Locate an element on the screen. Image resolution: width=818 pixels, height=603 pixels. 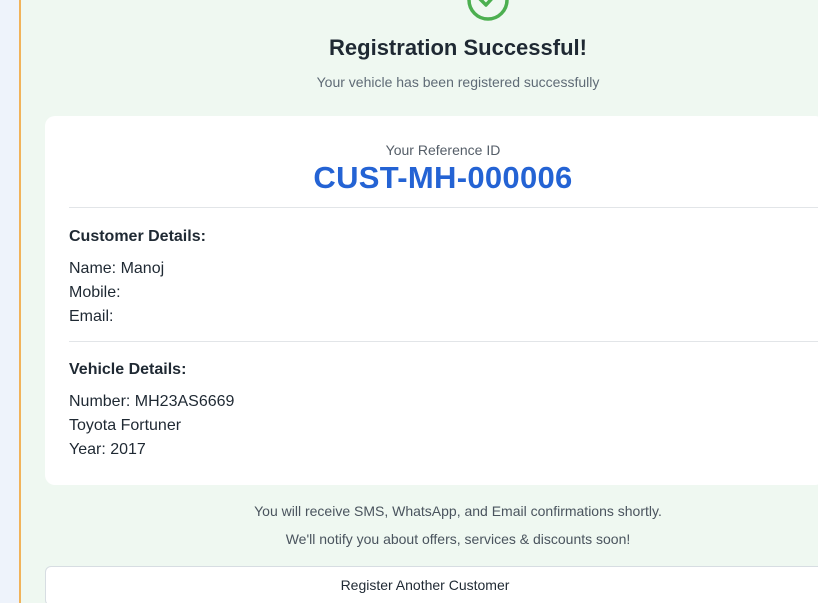
customer-email: Email: is located at coordinates (91, 316).